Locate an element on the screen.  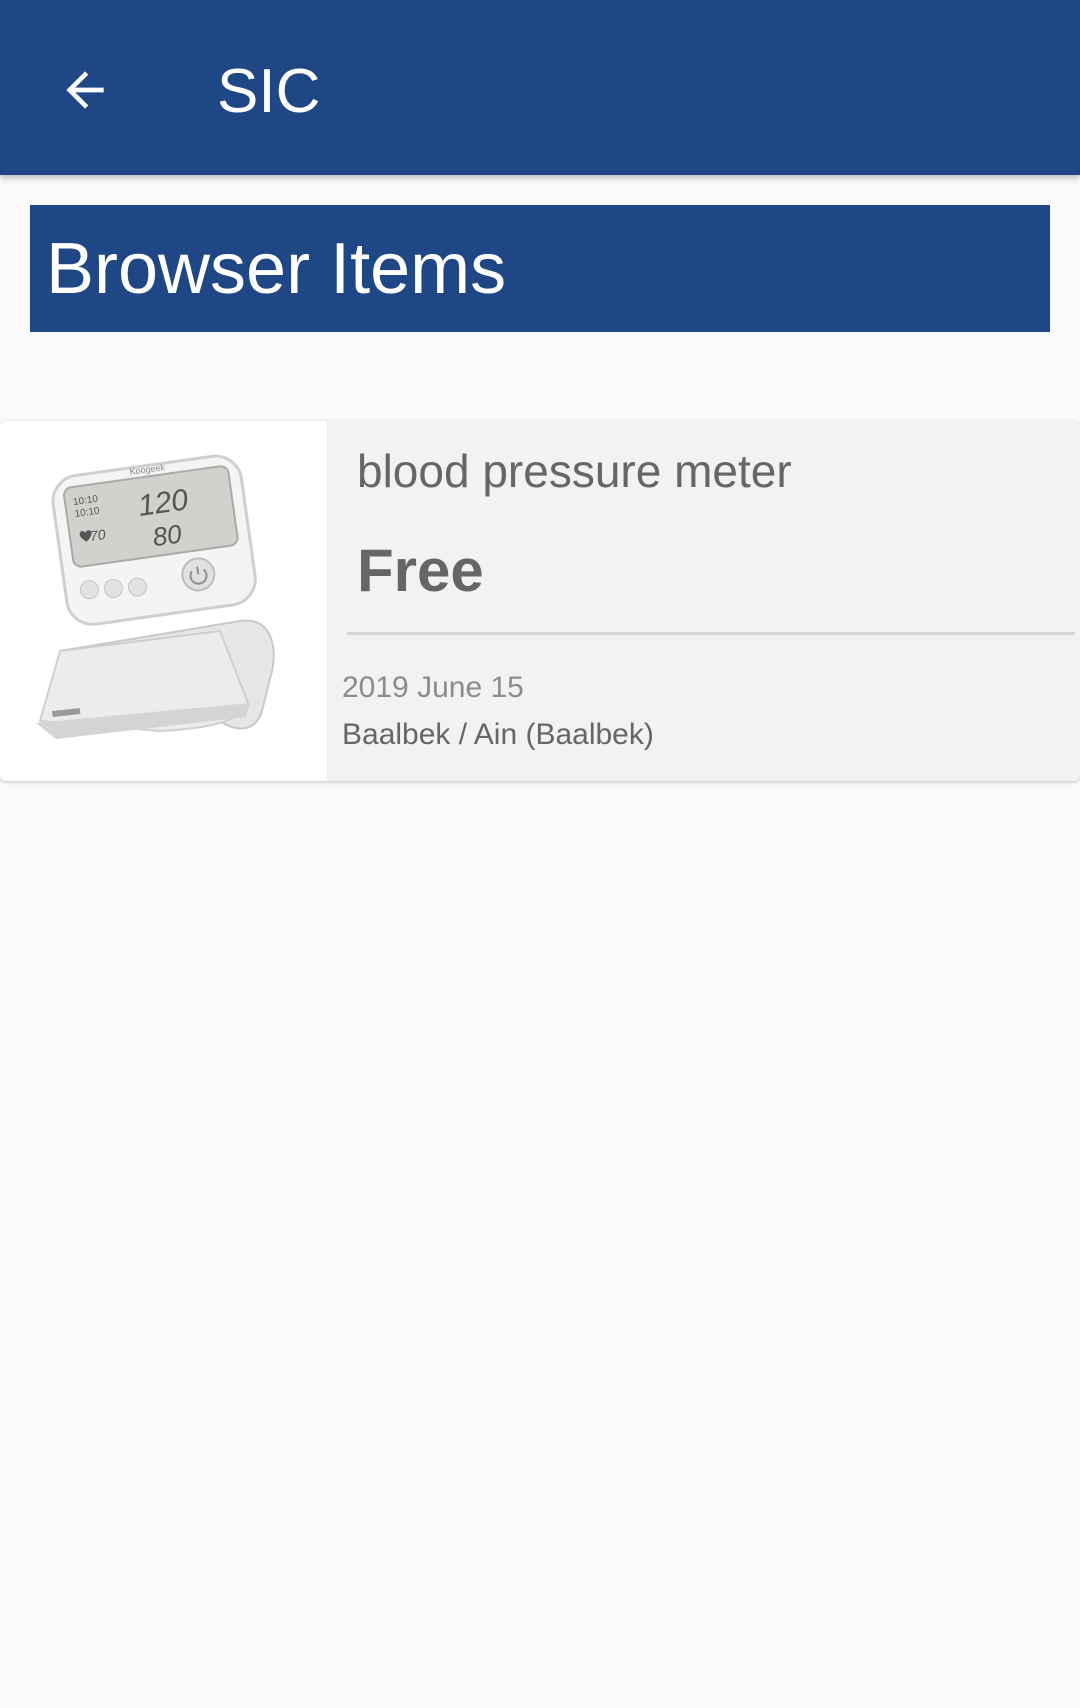
item-date: 2019 June 15 is located at coordinates (433, 687).